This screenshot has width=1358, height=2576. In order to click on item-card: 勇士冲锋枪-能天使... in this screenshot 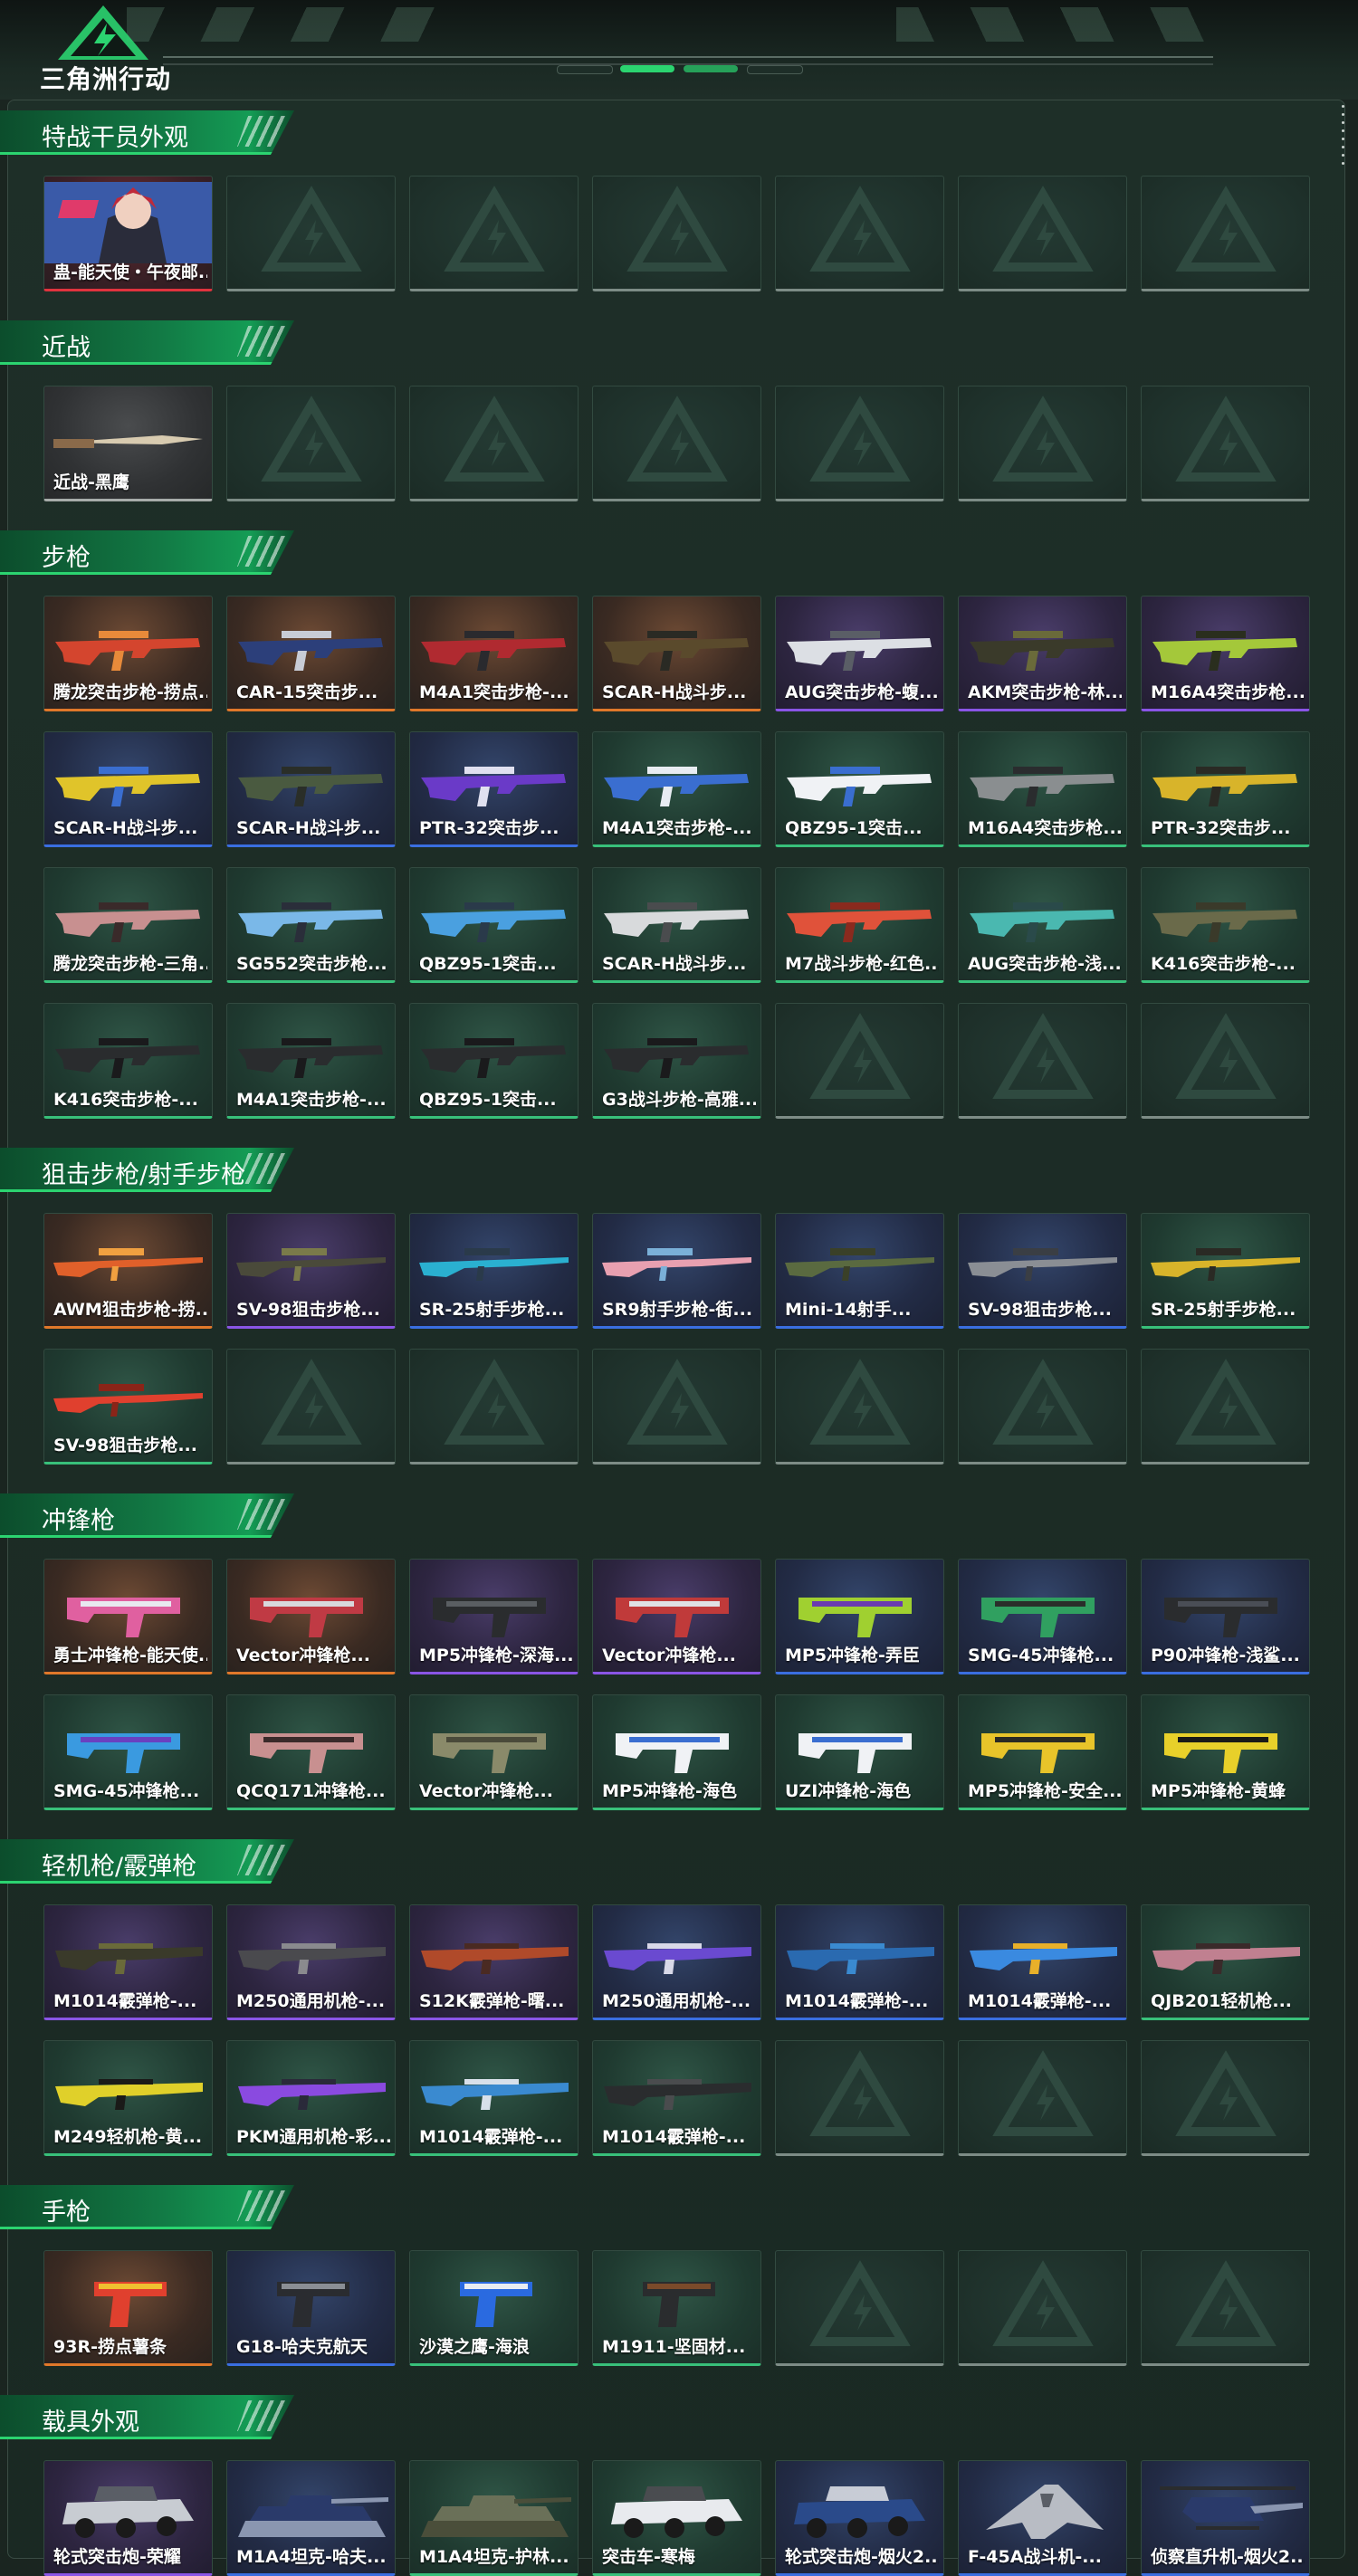, I will do `click(128, 1617)`.